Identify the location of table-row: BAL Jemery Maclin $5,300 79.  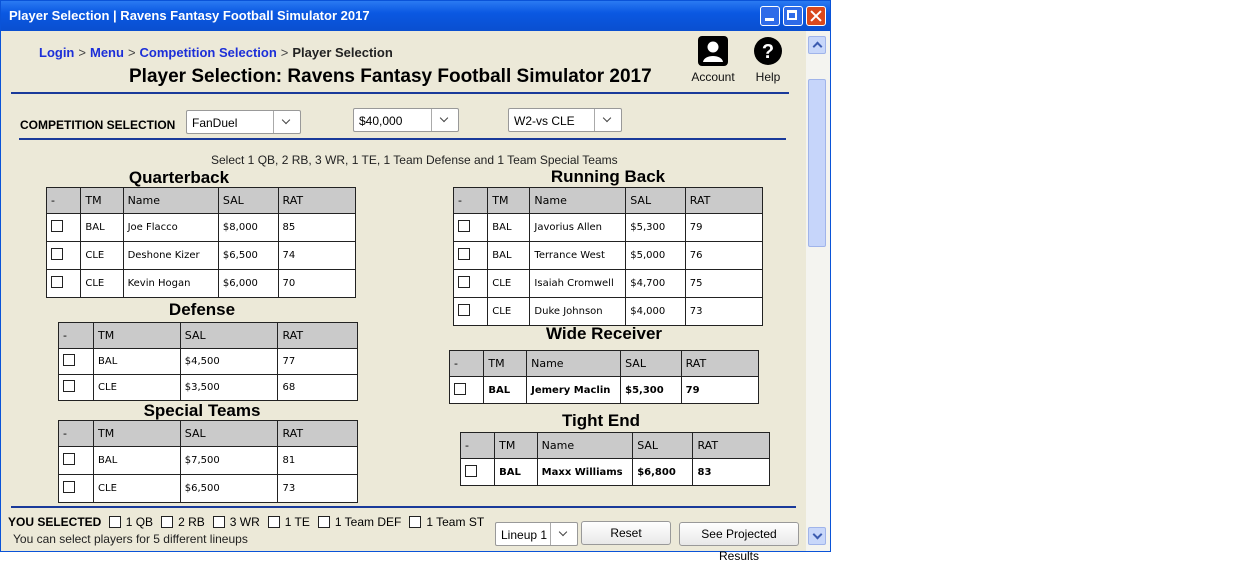
(604, 390).